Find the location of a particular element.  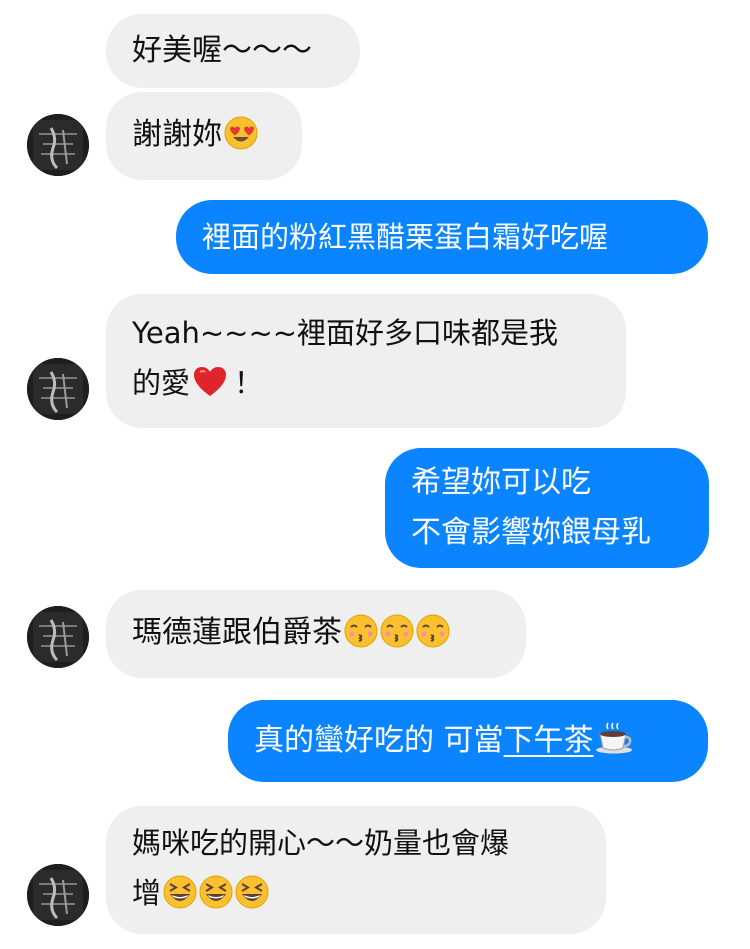

message-line-2: 增 is located at coordinates (356, 893).